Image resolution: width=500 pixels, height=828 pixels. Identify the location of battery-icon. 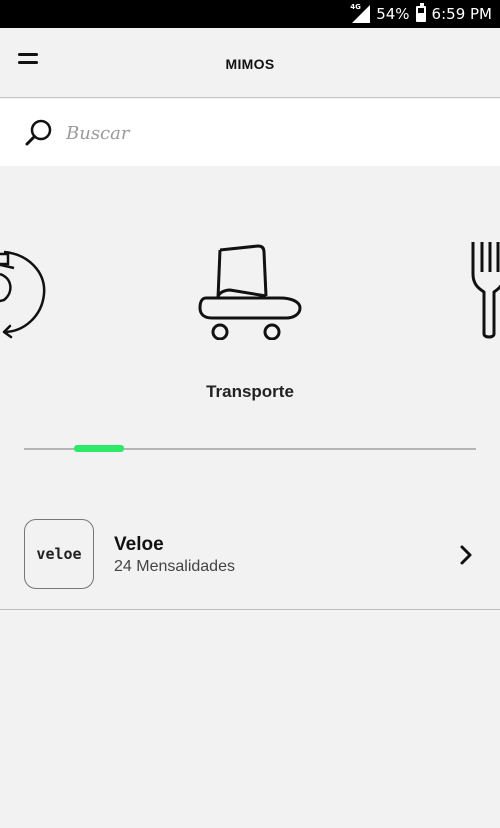
(420, 12).